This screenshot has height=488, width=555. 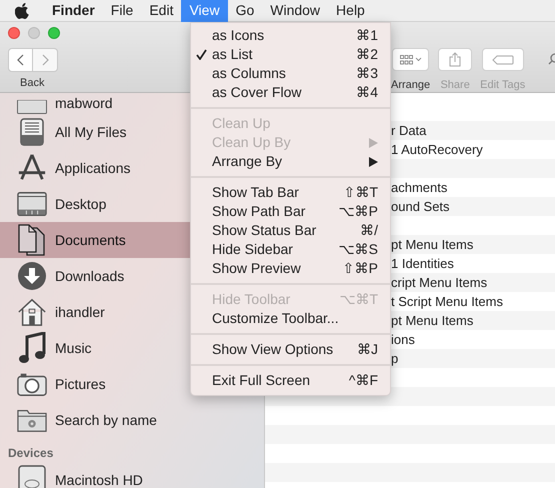 I want to click on toolbar-button-label: Share, so click(x=455, y=85).